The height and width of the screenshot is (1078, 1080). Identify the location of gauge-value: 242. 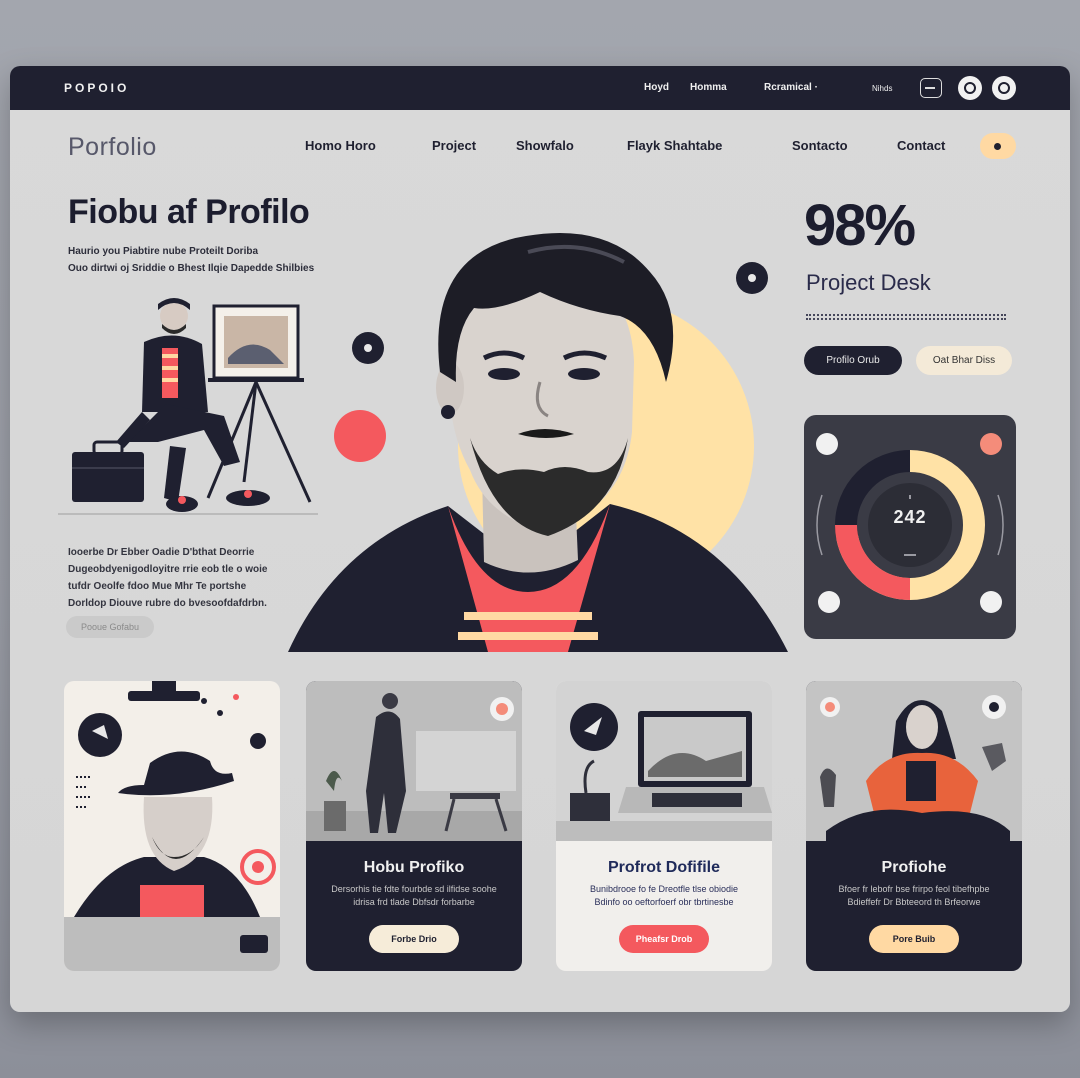
(910, 517).